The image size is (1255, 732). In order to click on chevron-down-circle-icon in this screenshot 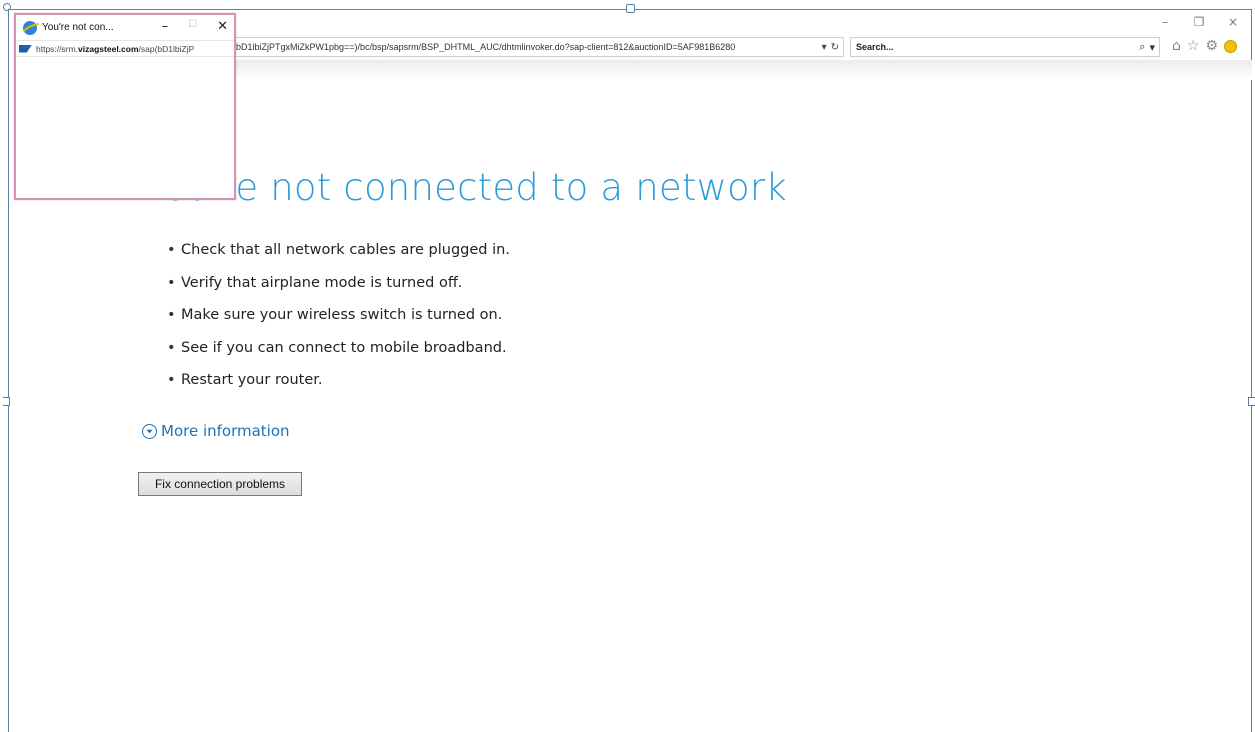, I will do `click(149, 431)`.